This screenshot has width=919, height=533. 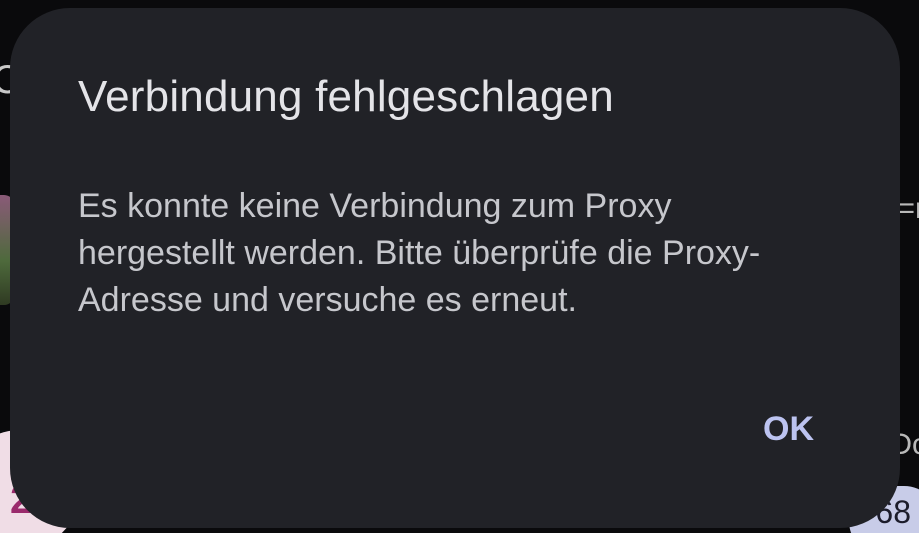 I want to click on background-text-right: =r, so click(x=908, y=208).